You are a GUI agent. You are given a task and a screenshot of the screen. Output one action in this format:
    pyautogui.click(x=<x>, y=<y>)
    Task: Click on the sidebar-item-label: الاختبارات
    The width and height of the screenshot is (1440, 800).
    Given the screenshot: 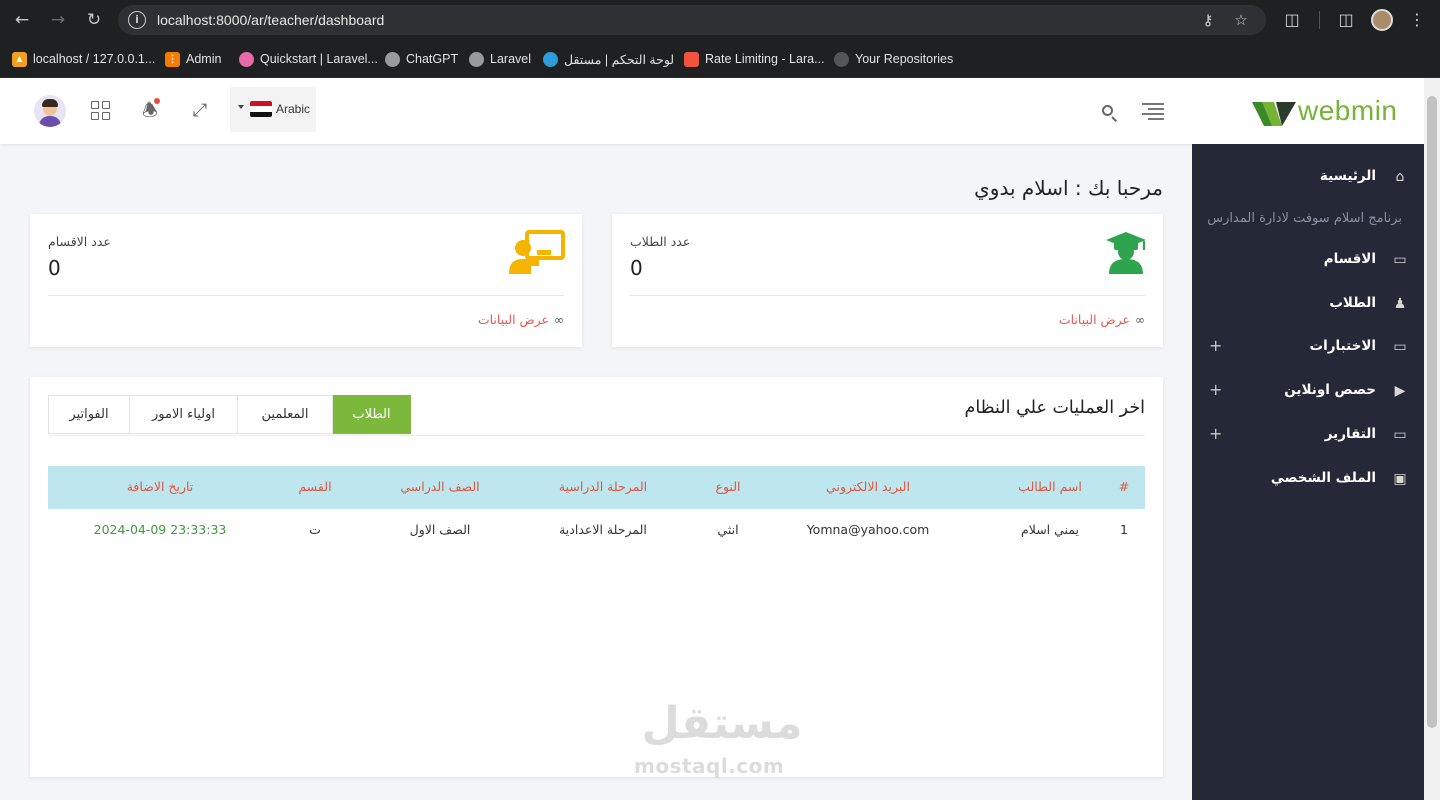 What is the action you would take?
    pyautogui.click(x=1342, y=346)
    